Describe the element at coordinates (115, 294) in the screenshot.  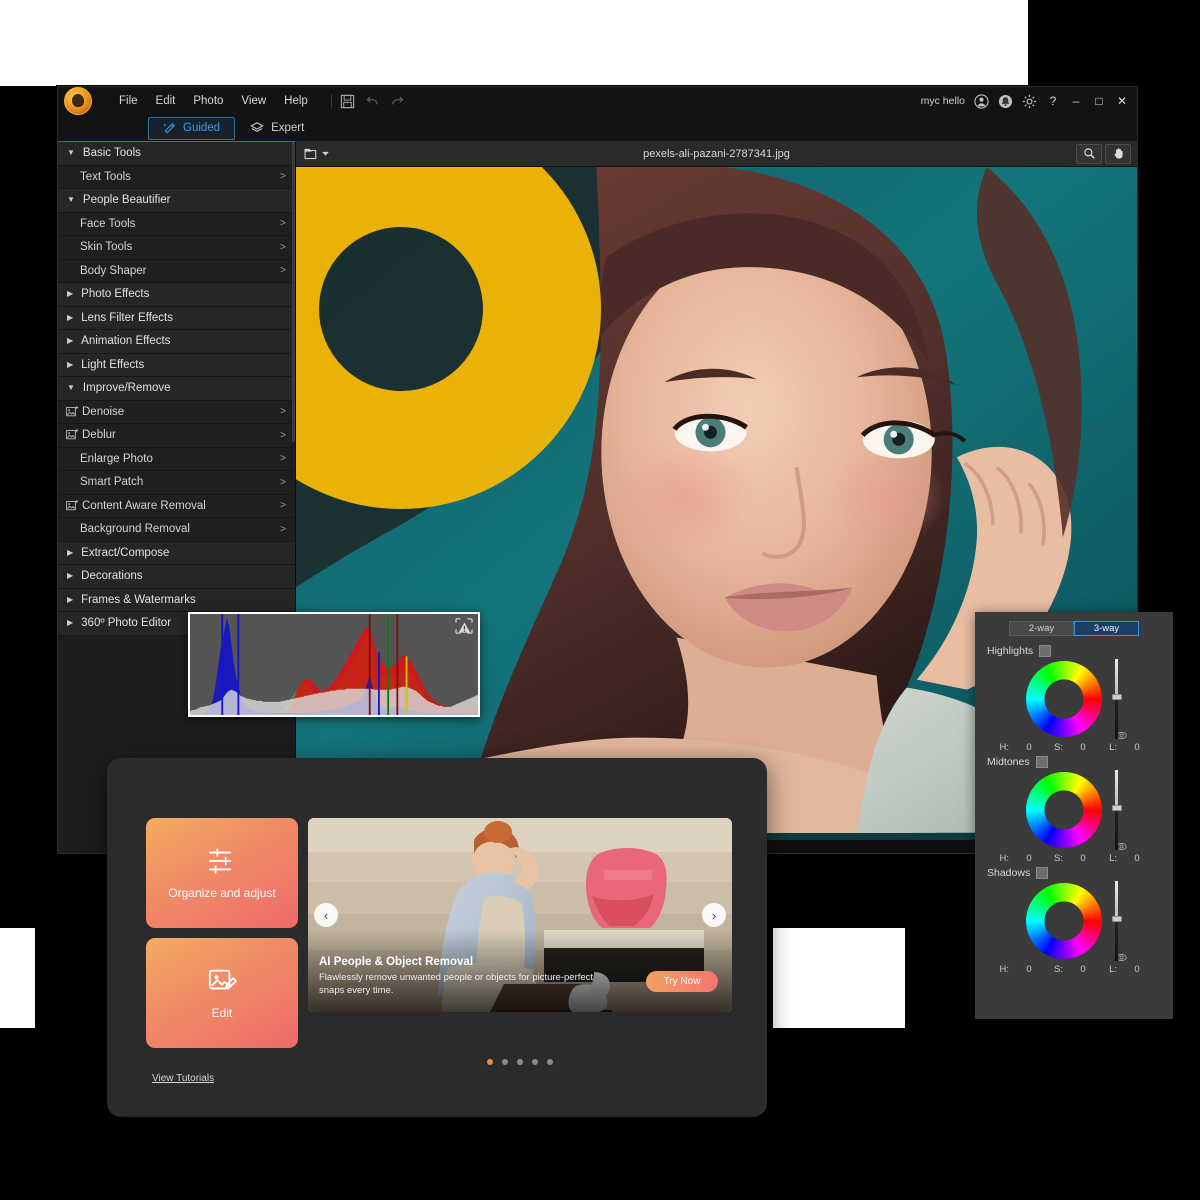
I see `sidebar-group-label: Photo Effects` at that location.